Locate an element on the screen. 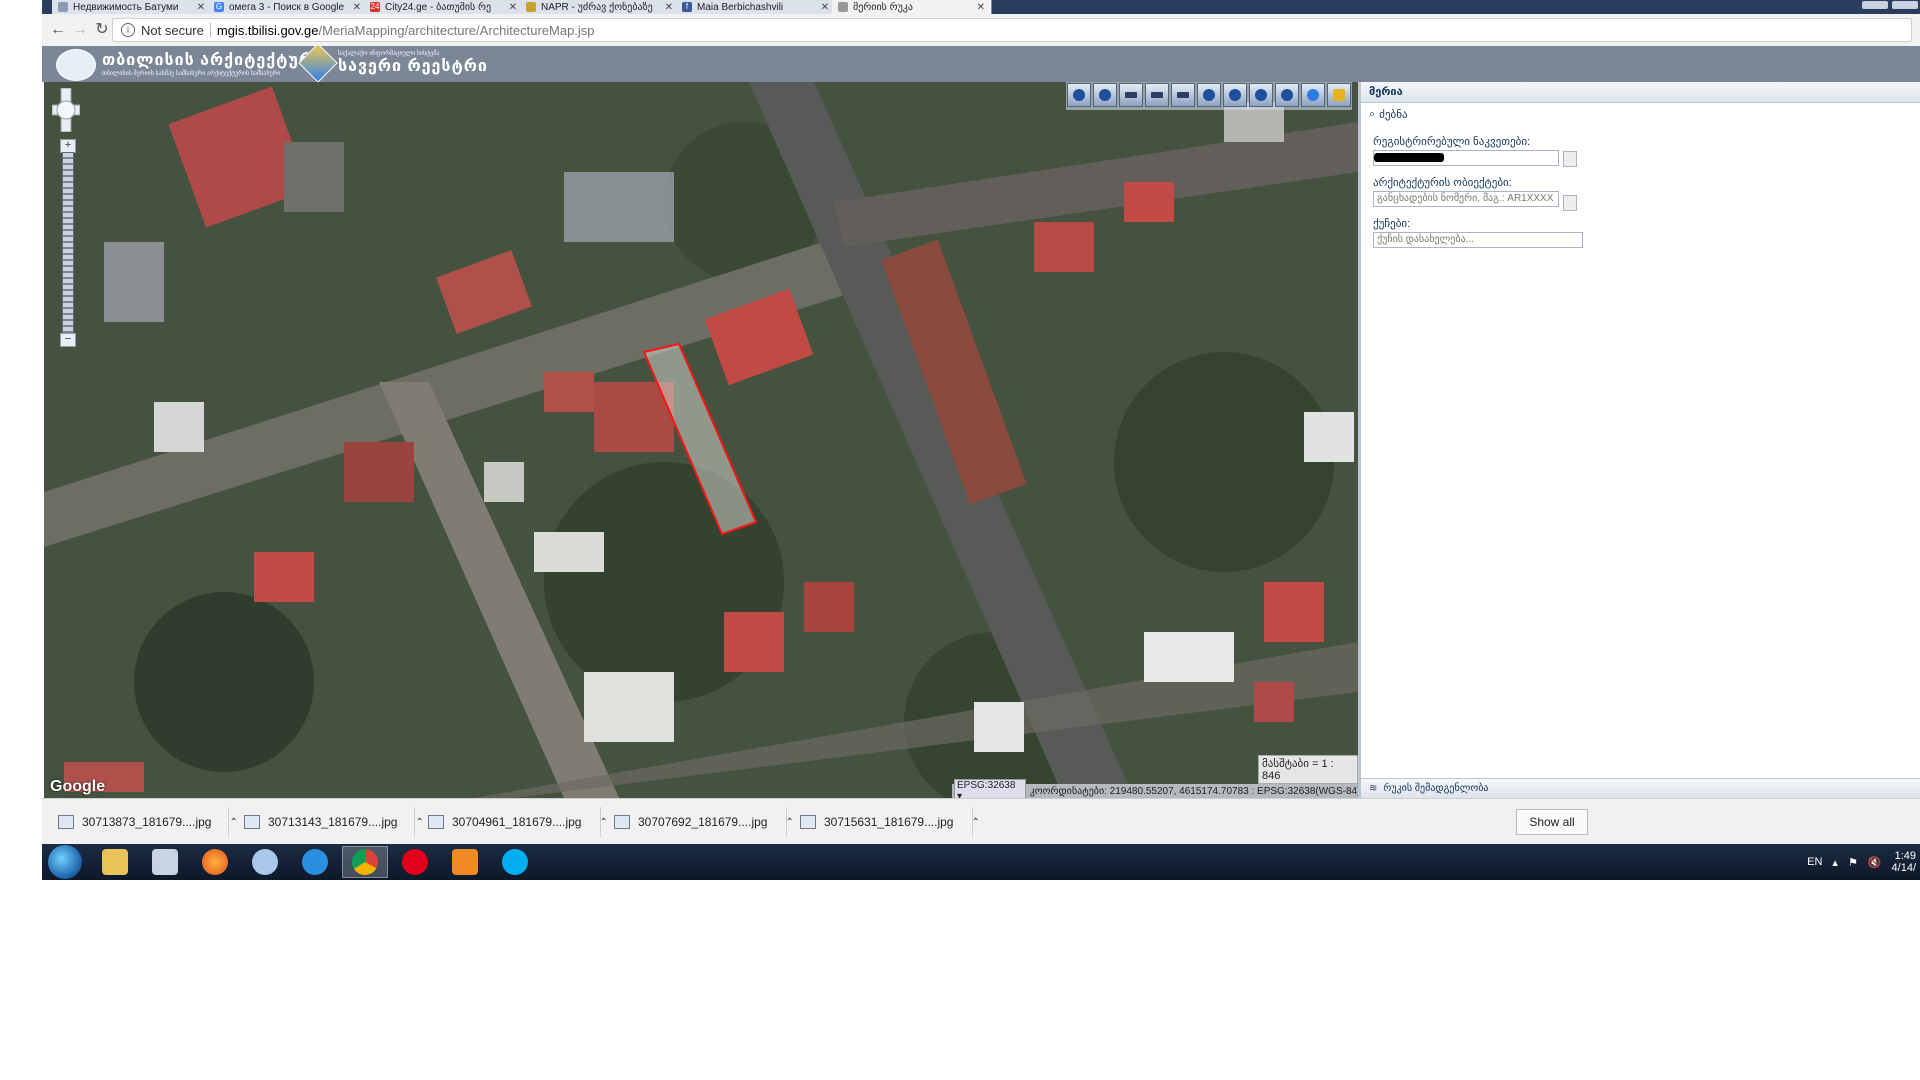 The image size is (1920, 1080). opera-icon is located at coordinates (415, 862).